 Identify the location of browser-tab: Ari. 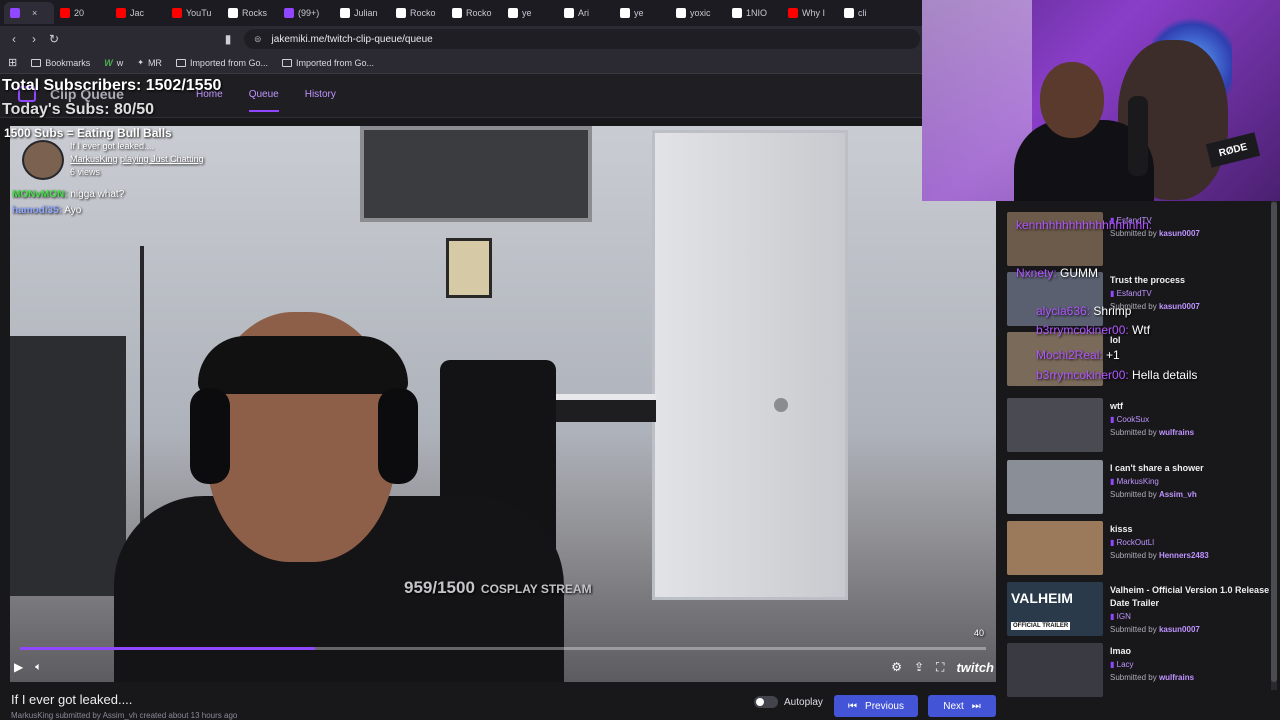
(586, 13).